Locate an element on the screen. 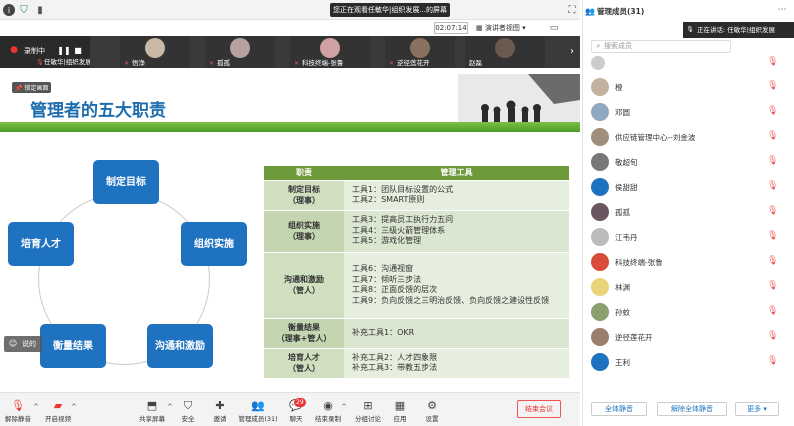 This screenshot has width=794, height=426. participant-name: 孤孤 is located at coordinates (223, 63).